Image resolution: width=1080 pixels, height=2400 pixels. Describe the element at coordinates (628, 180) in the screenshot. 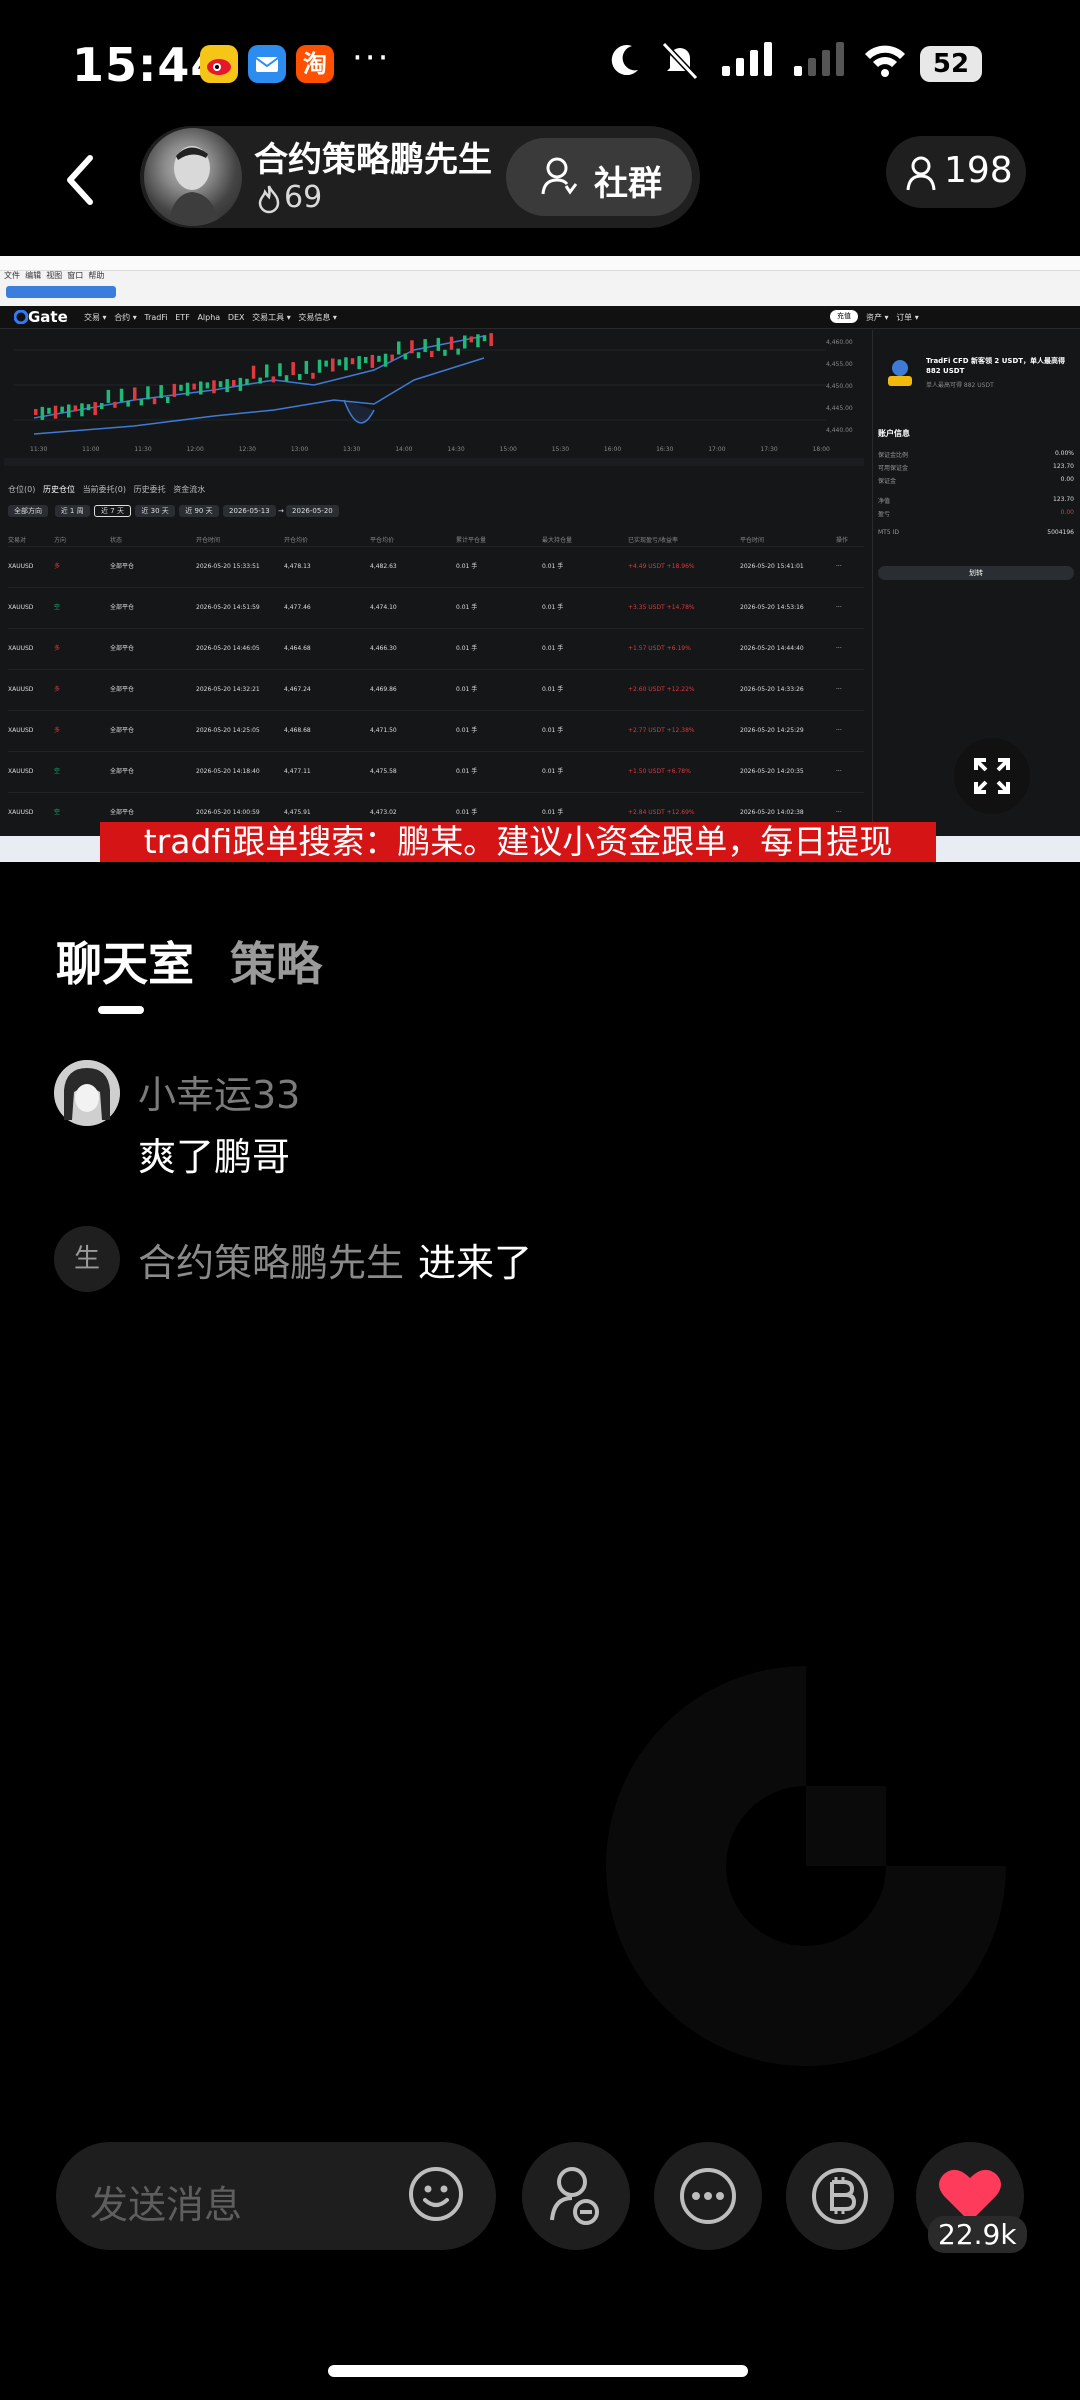

I see `group-button-label: 社群` at that location.